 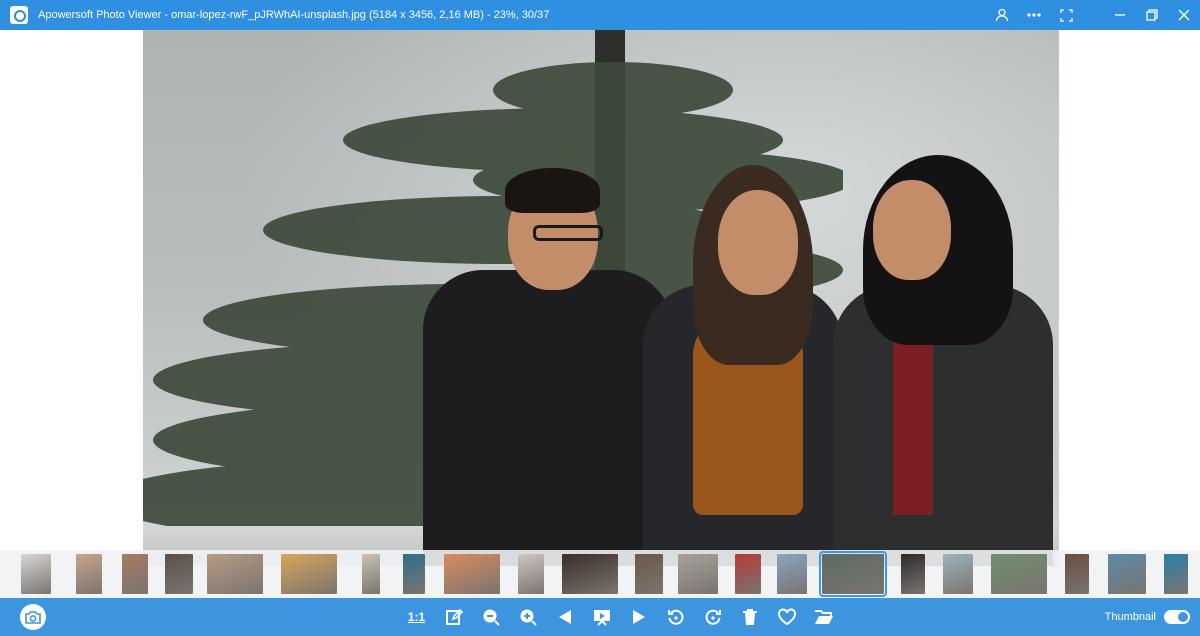 What do you see at coordinates (1093, 15) in the screenshot?
I see `window-controls` at bounding box center [1093, 15].